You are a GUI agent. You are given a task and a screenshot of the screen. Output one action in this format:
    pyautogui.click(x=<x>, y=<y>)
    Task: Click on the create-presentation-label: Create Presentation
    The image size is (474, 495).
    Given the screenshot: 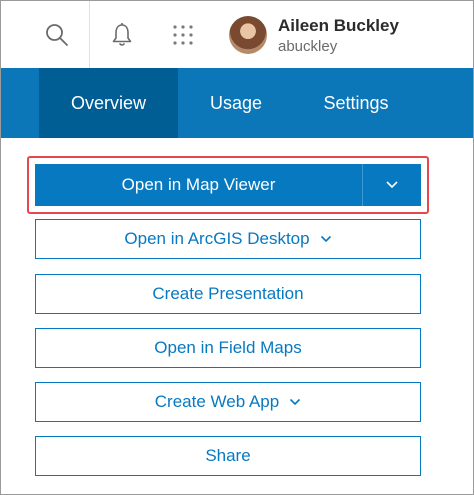 What is the action you would take?
    pyautogui.click(x=228, y=293)
    